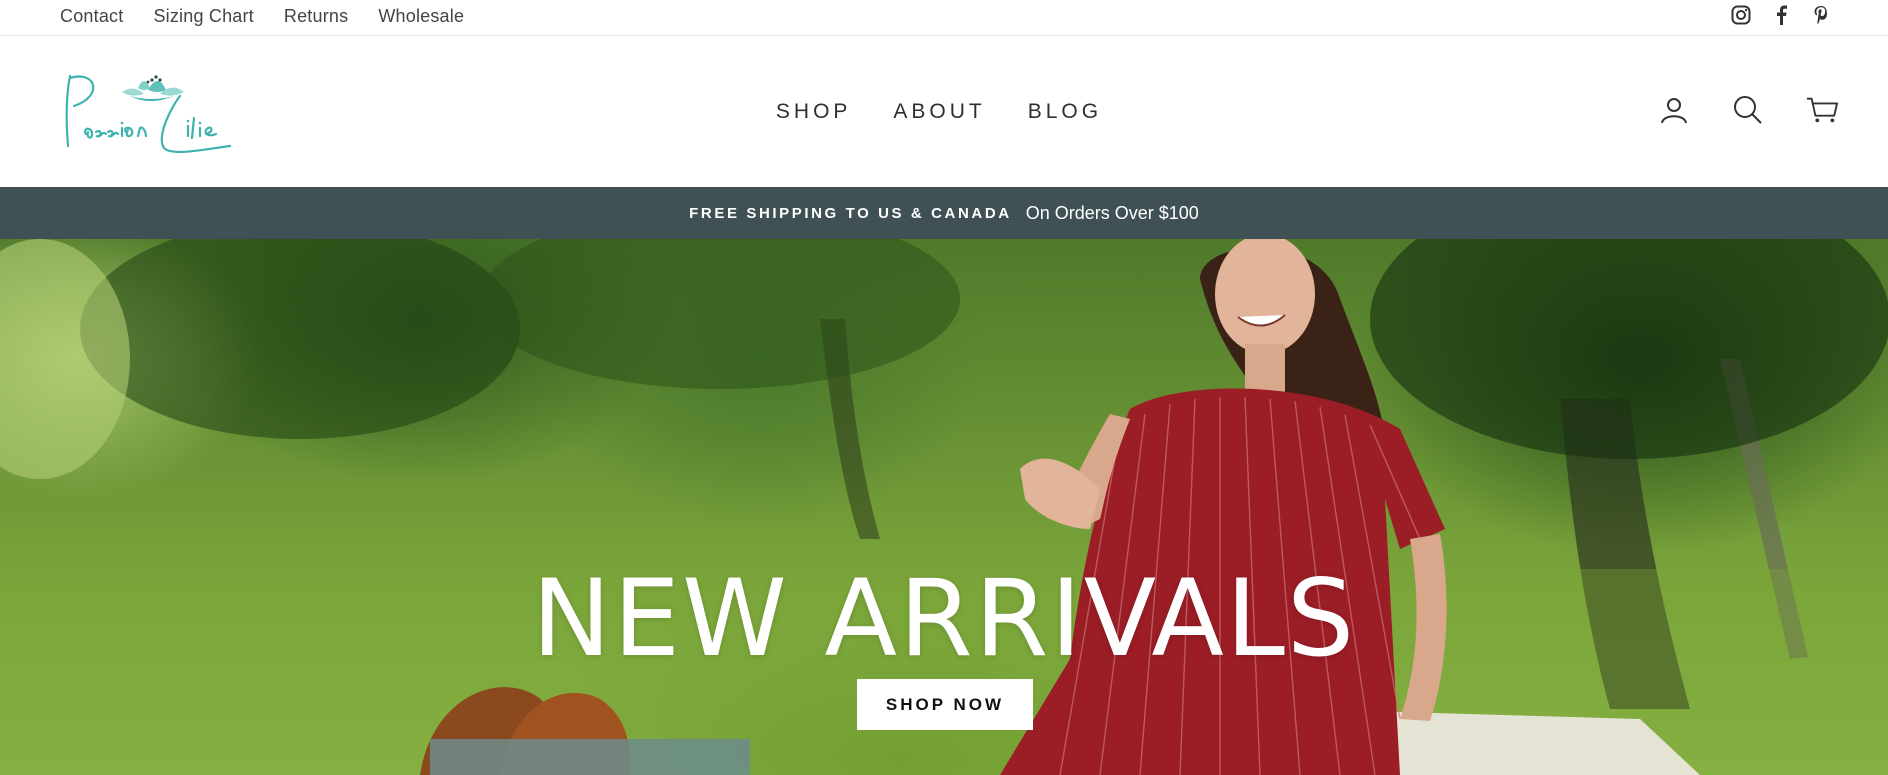  I want to click on cart-icon, so click(1822, 110).